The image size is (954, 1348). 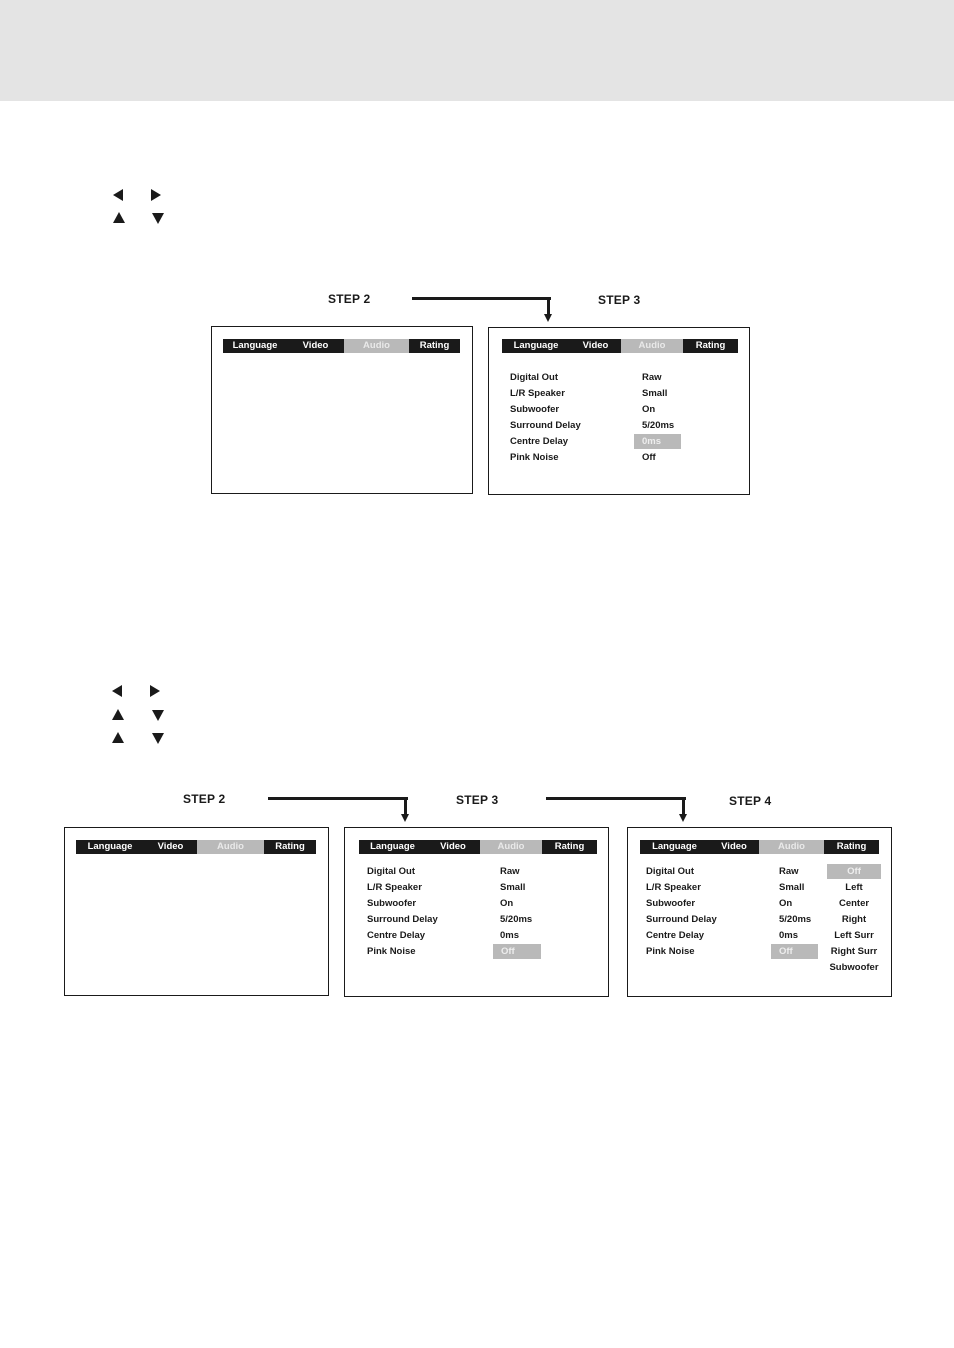 What do you see at coordinates (657, 441) in the screenshot?
I see `setting-value-highlighted: 0ms` at bounding box center [657, 441].